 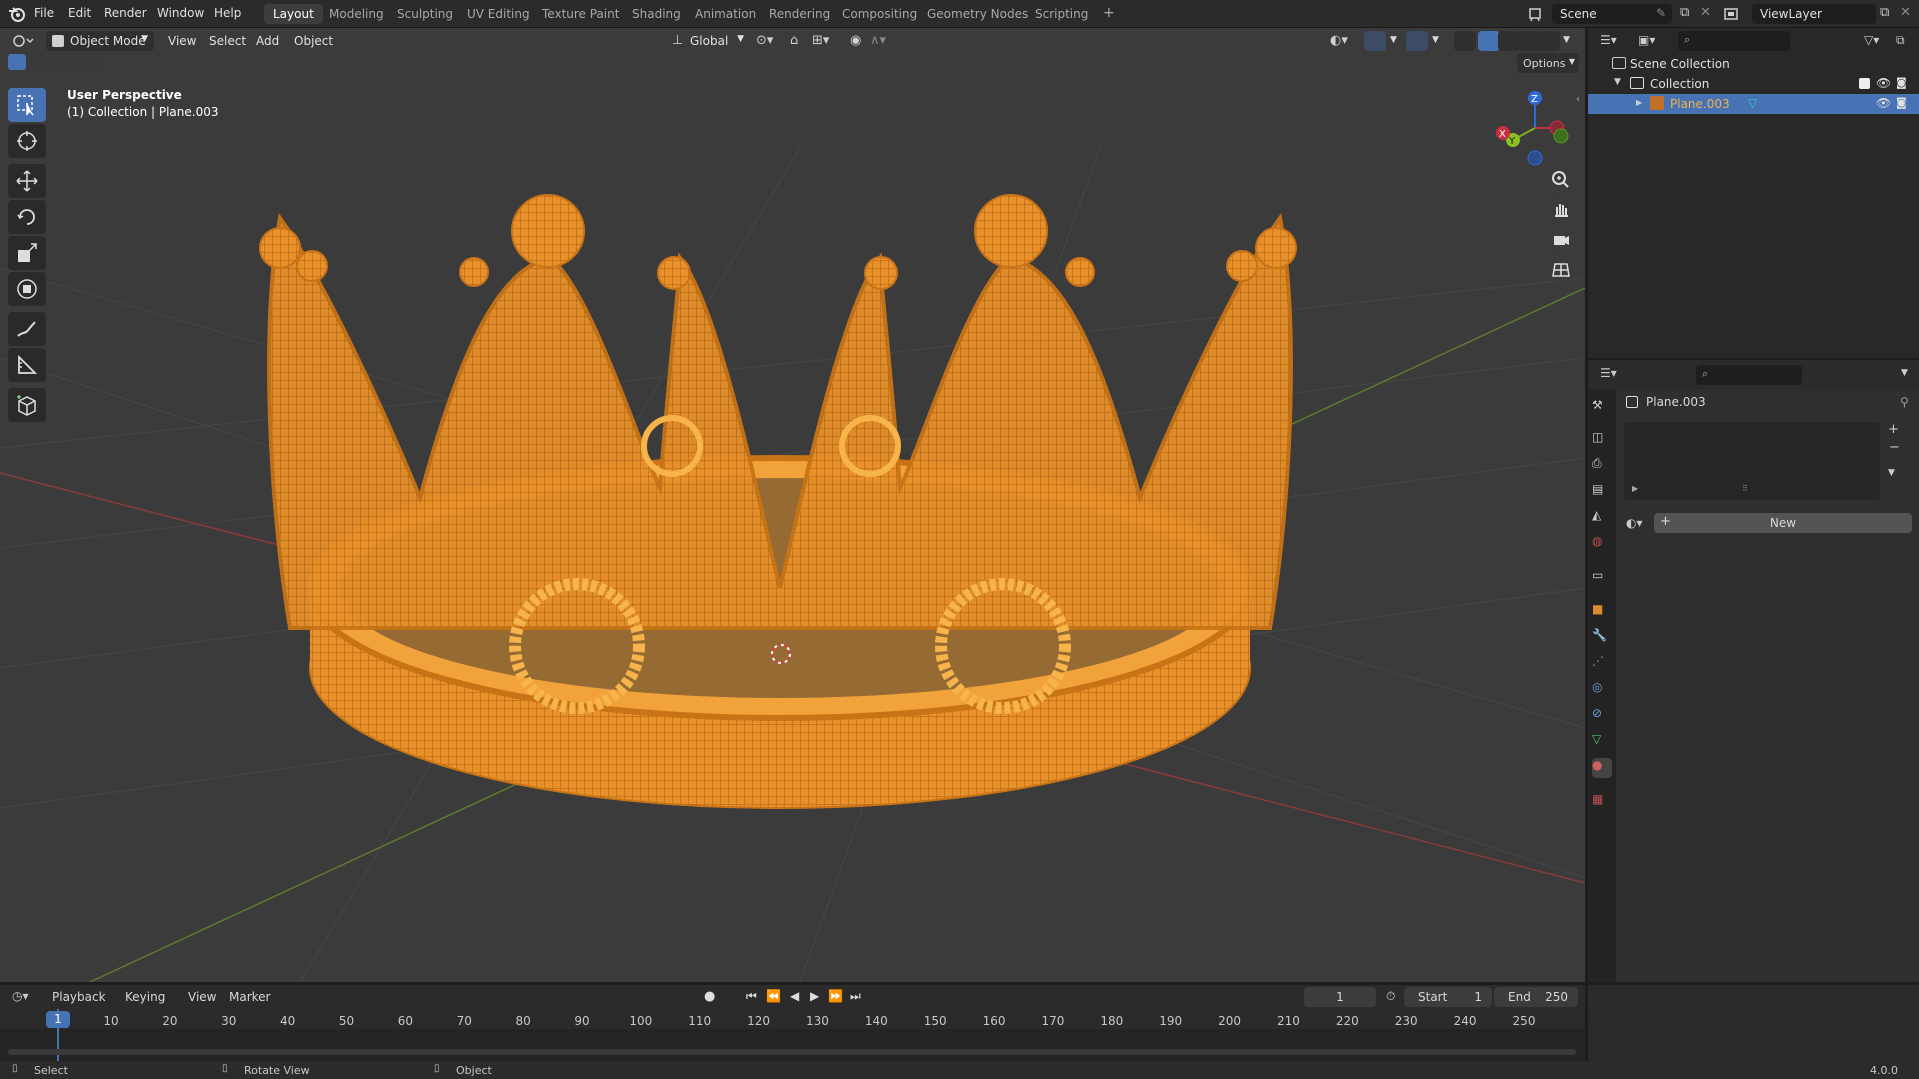 I want to click on outliner-row-collection: ▼ Collection 👁 ◙, so click(x=1753, y=84).